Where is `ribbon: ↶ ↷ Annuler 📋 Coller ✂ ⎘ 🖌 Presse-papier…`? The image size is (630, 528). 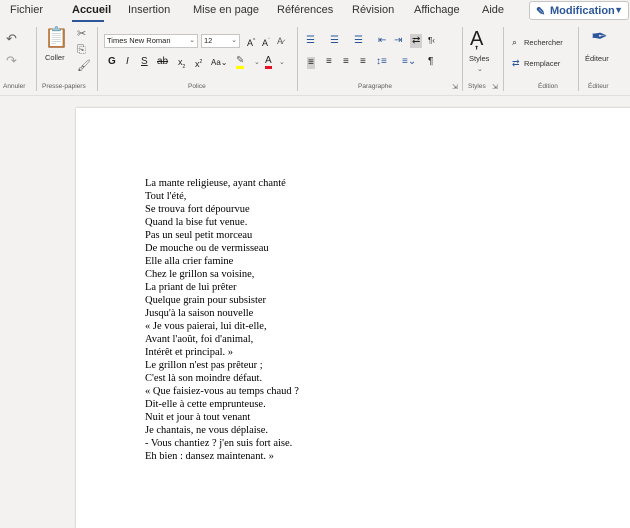 ribbon: ↶ ↷ Annuler 📋 Coller ✂ ⎘ 🖌 Presse-papier… is located at coordinates (315, 59).